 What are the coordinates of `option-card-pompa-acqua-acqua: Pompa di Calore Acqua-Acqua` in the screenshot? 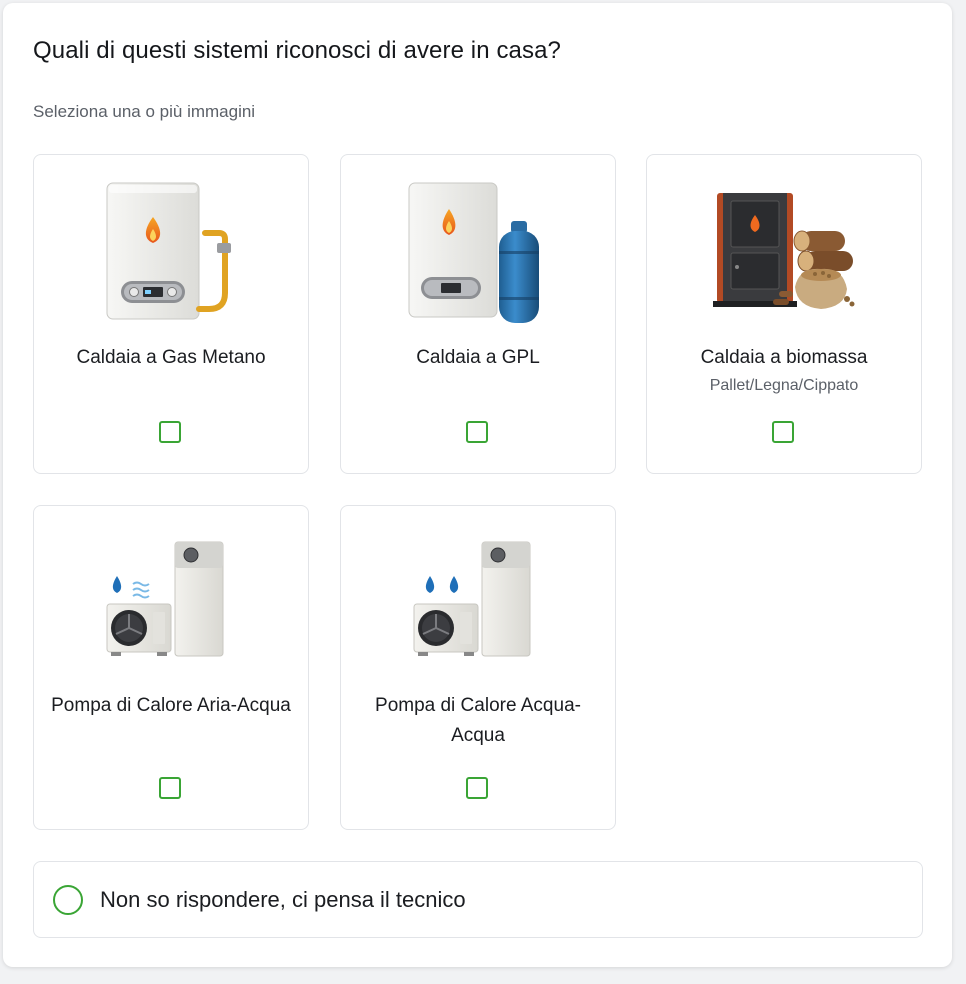 It's located at (478, 667).